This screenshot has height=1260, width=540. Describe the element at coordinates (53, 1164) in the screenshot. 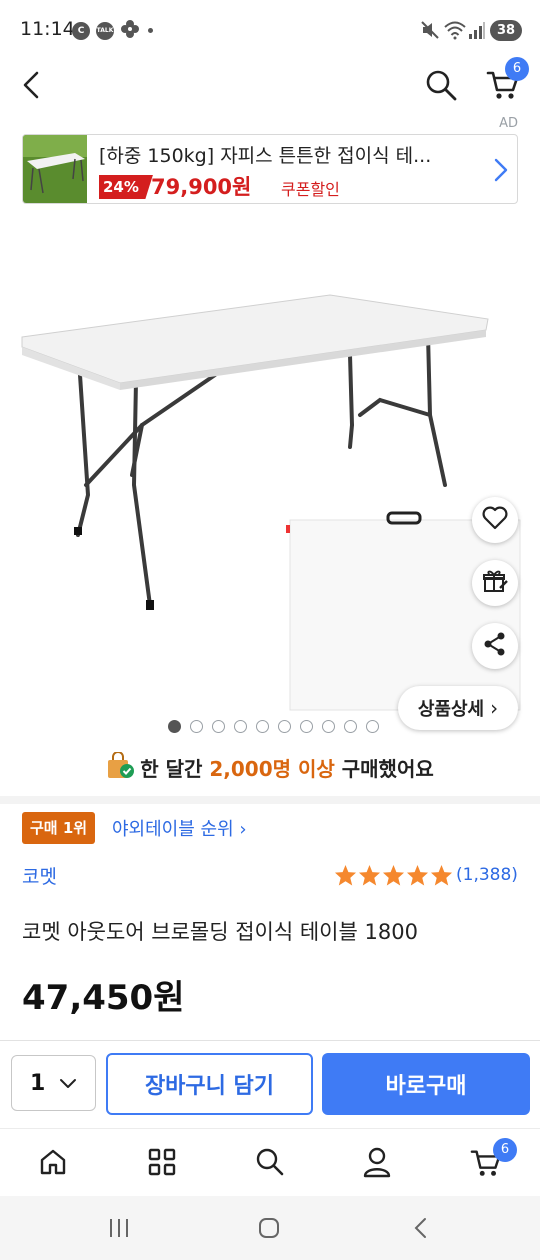

I see `home-icon` at that location.